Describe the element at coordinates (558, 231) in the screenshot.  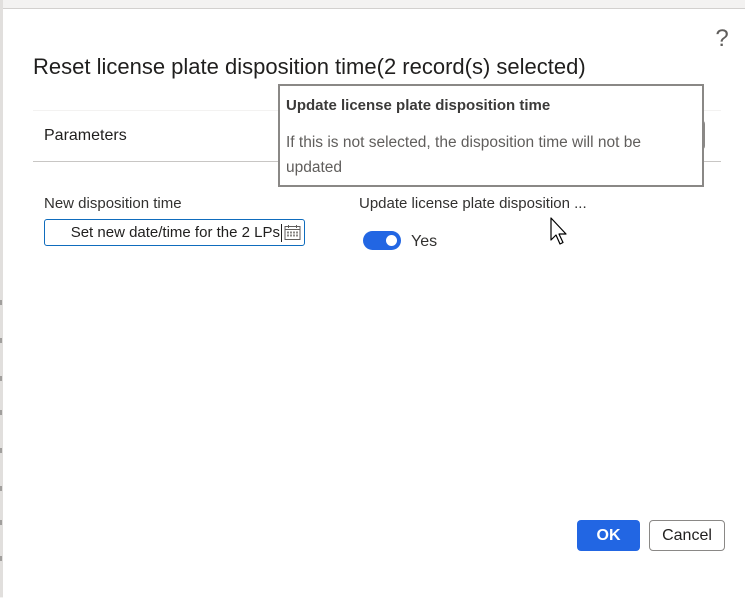
I see `mouse-pointer-icon` at that location.